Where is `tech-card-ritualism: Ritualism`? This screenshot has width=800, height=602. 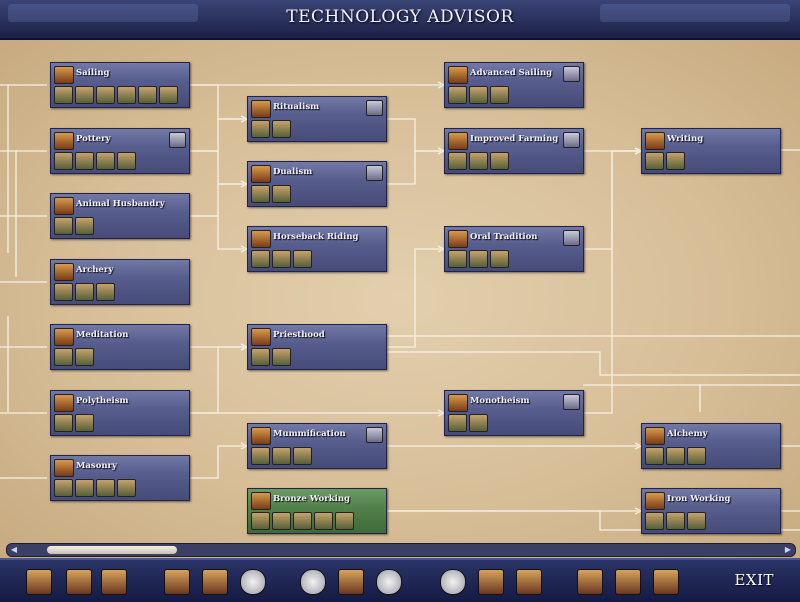
tech-card-ritualism: Ritualism is located at coordinates (317, 119).